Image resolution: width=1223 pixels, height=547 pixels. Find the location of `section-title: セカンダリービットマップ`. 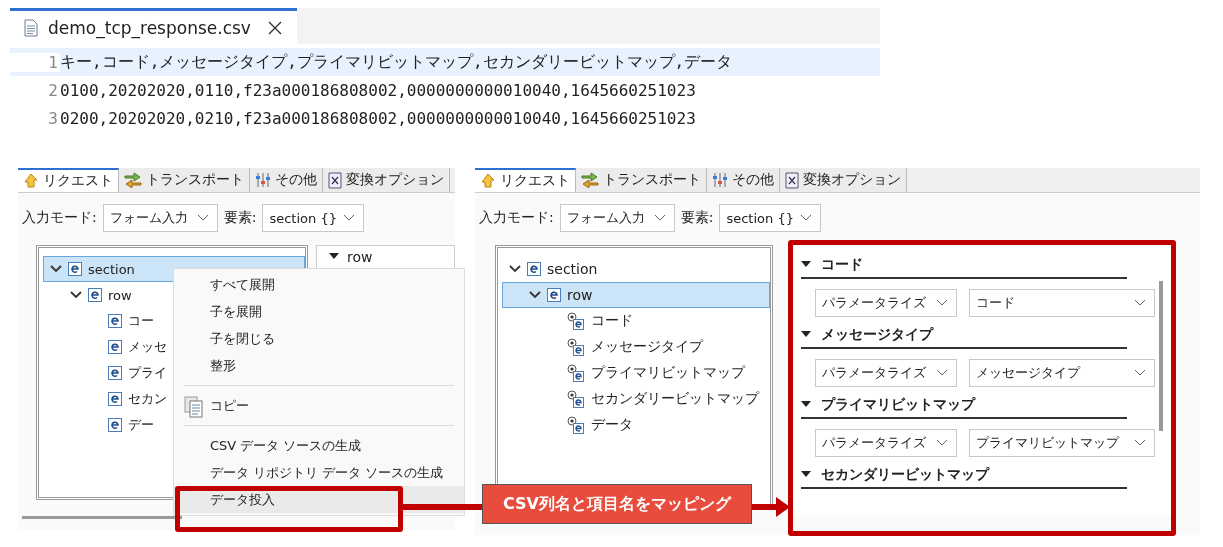

section-title: セカンダリービットマップ is located at coordinates (905, 475).